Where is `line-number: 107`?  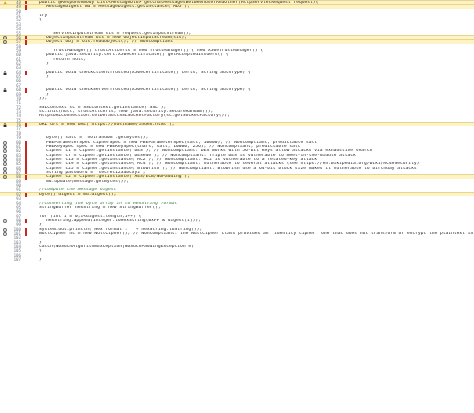 line-number: 107 is located at coordinates (17, 260).